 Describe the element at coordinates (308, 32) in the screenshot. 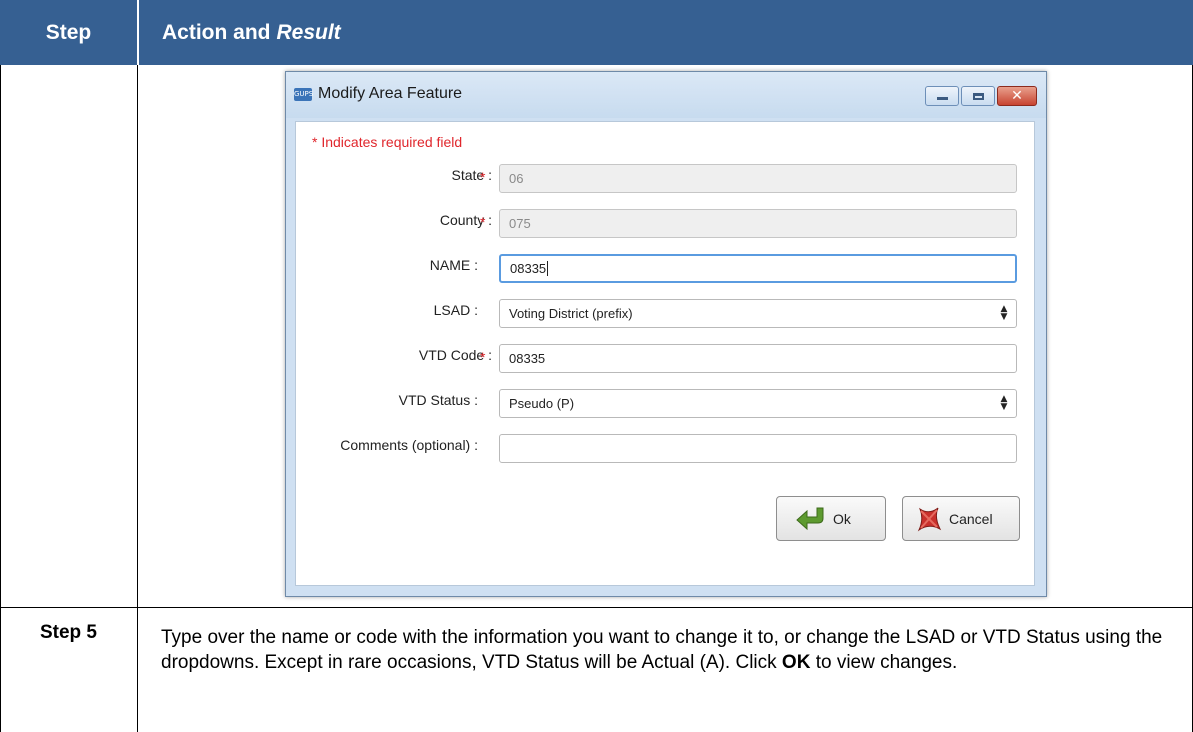

I see `header-result-label: Result` at that location.